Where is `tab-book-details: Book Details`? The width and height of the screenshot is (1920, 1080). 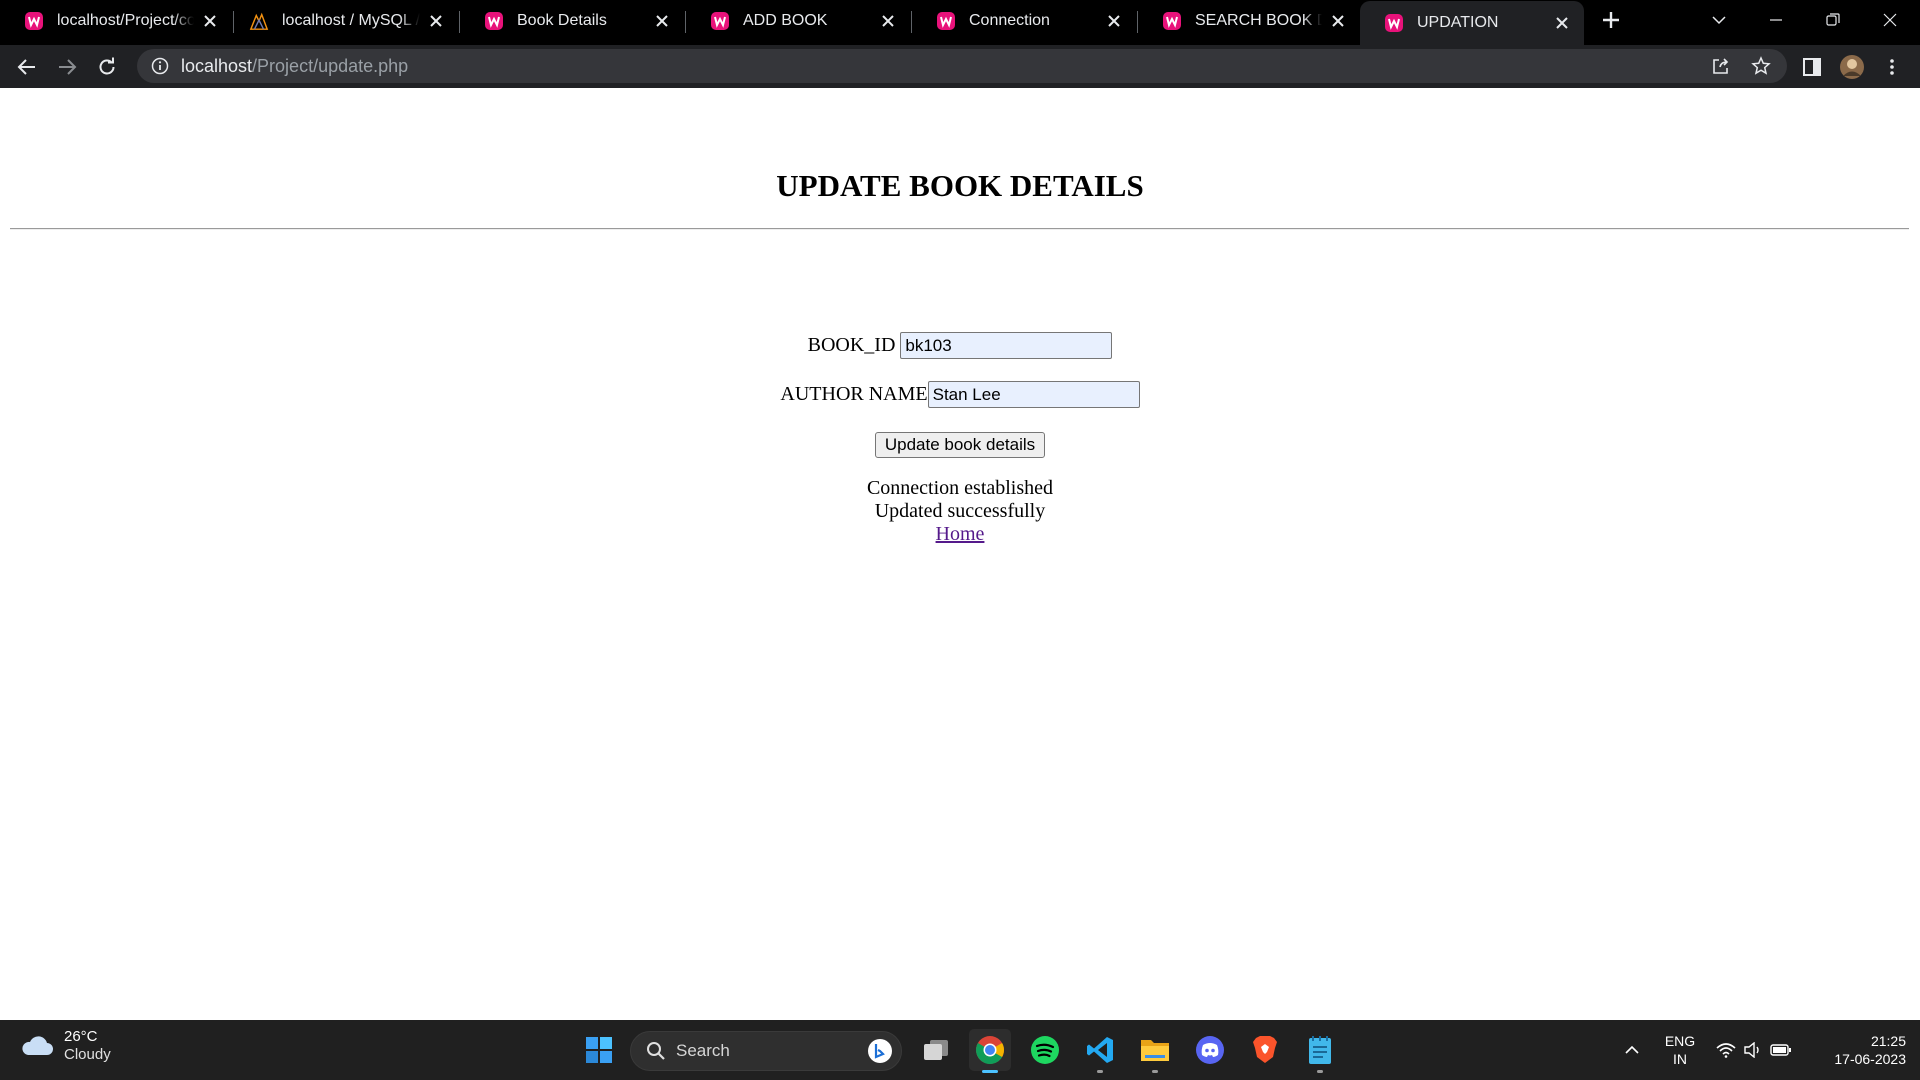 tab-book-details: Book Details is located at coordinates (572, 20).